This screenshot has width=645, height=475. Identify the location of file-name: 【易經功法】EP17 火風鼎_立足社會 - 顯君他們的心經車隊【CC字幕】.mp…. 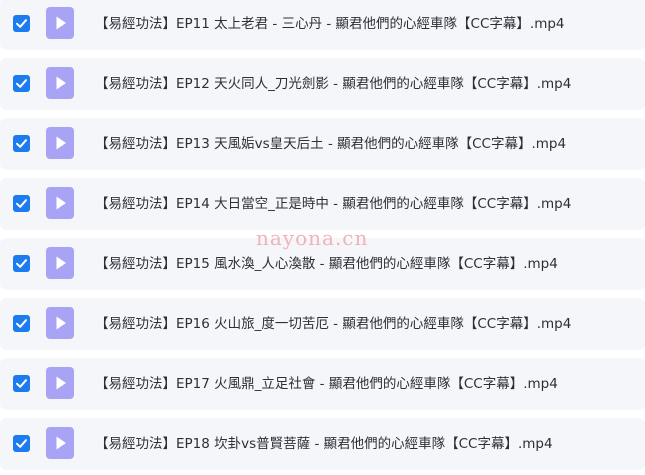
(326, 384).